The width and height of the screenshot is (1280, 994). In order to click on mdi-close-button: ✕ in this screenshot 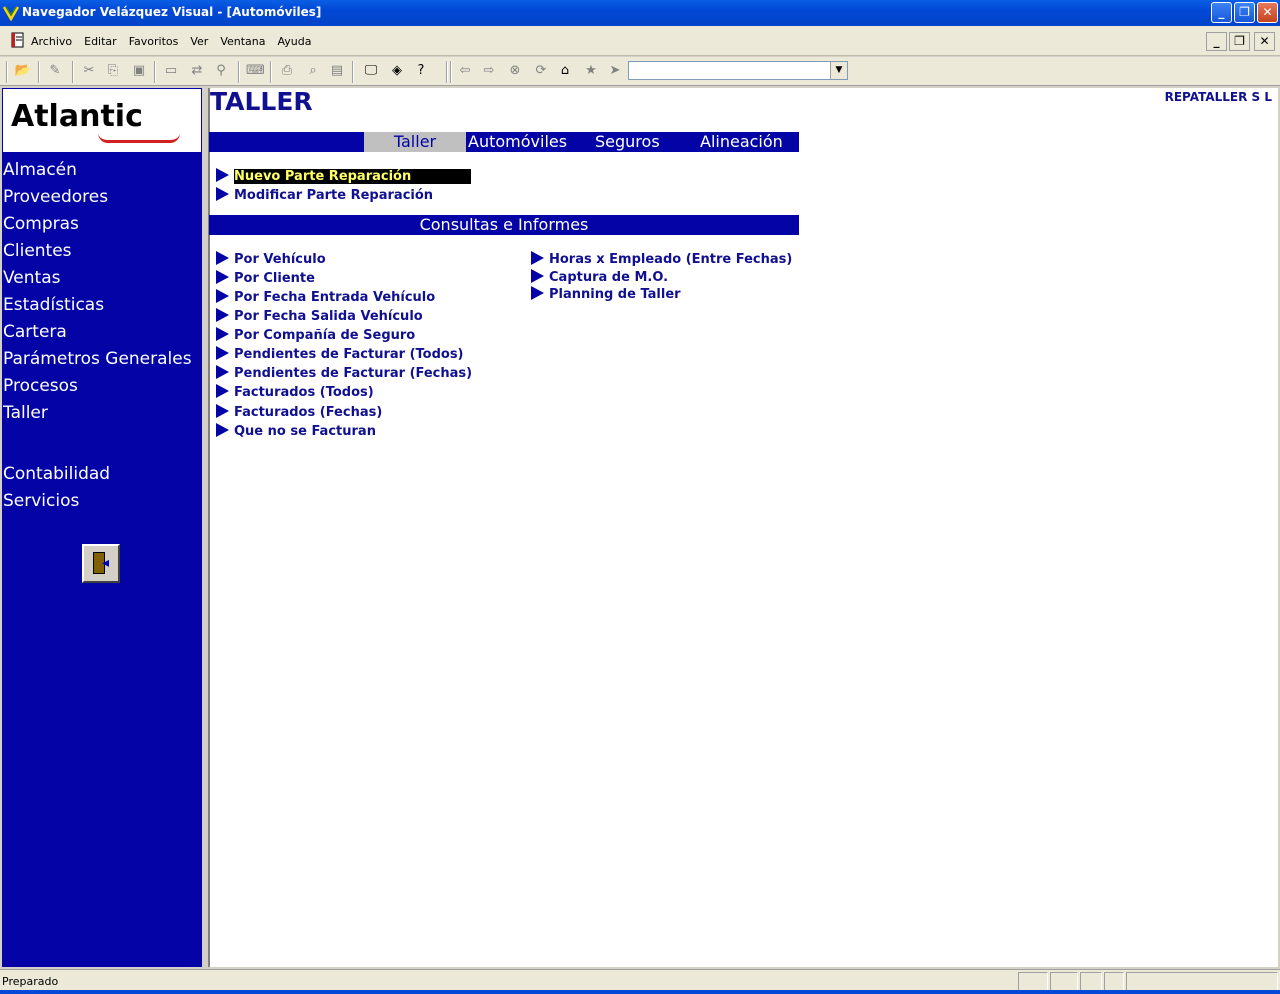, I will do `click(1264, 41)`.